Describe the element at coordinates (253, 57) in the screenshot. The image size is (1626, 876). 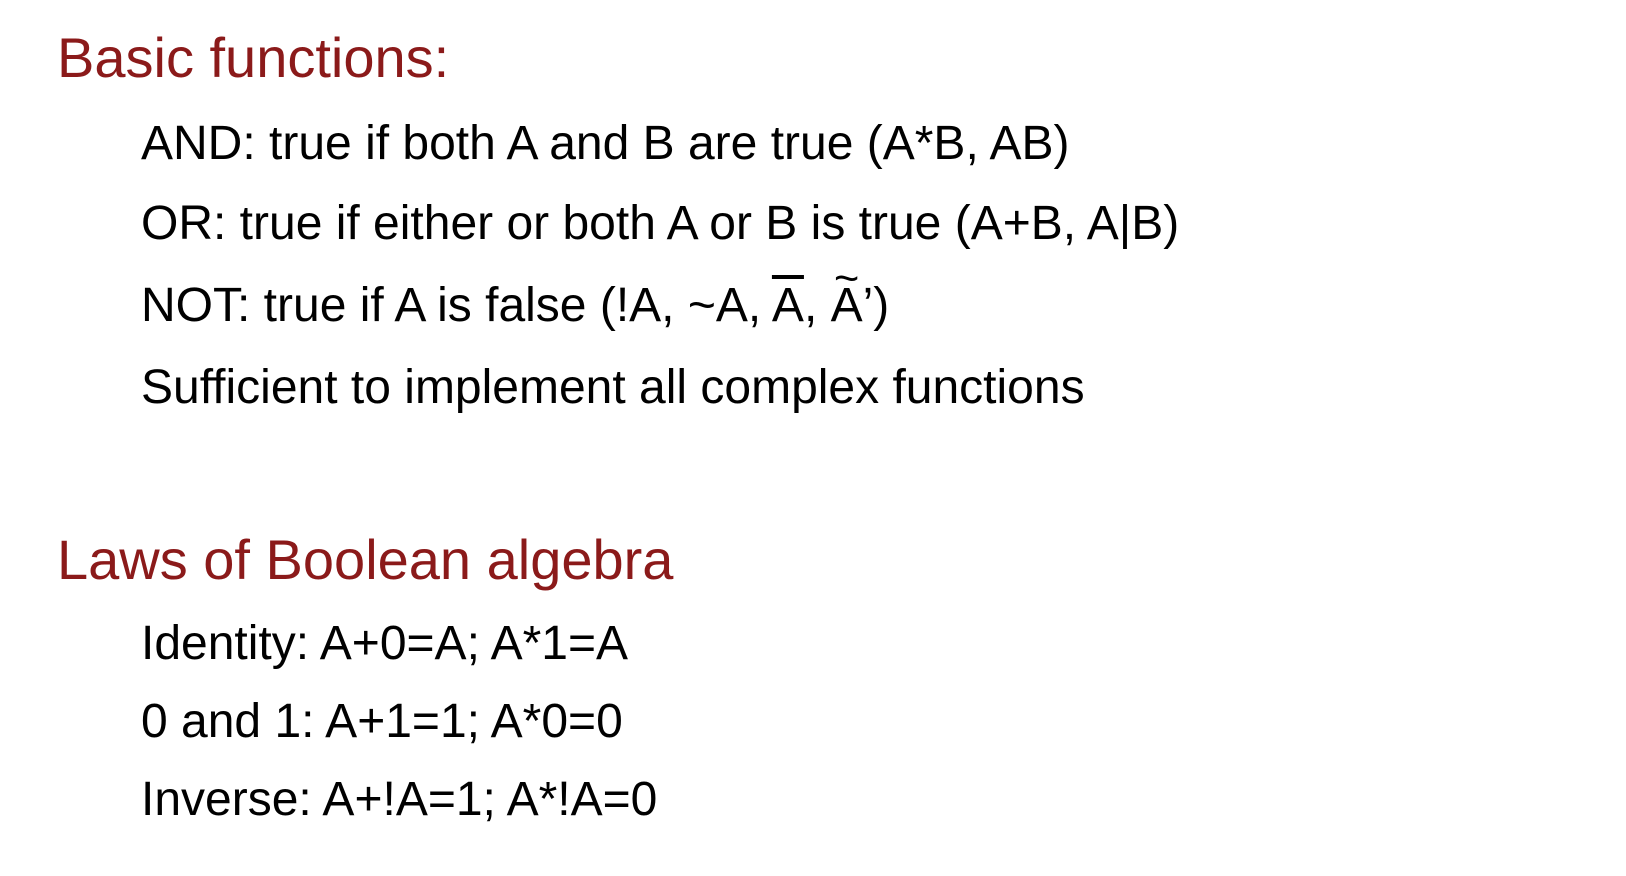
I see `basic-functions-heading: Basic functions:` at that location.